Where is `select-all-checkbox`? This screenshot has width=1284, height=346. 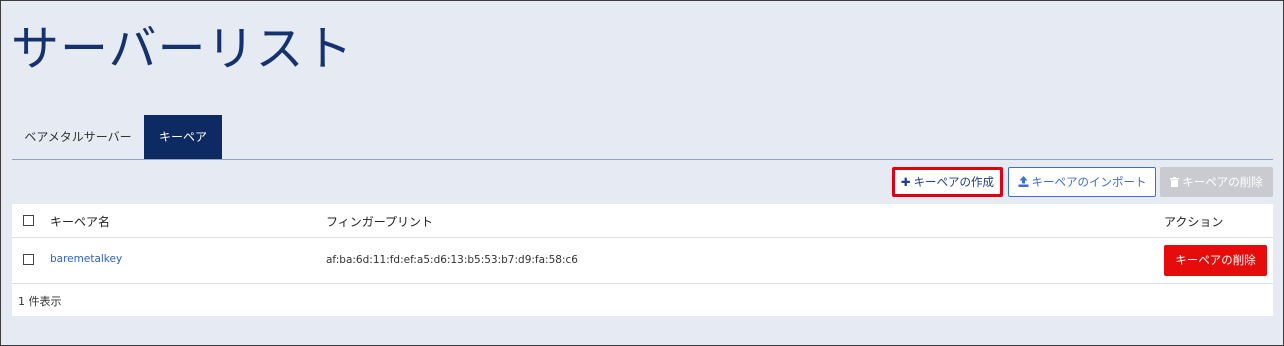
select-all-checkbox is located at coordinates (28, 220).